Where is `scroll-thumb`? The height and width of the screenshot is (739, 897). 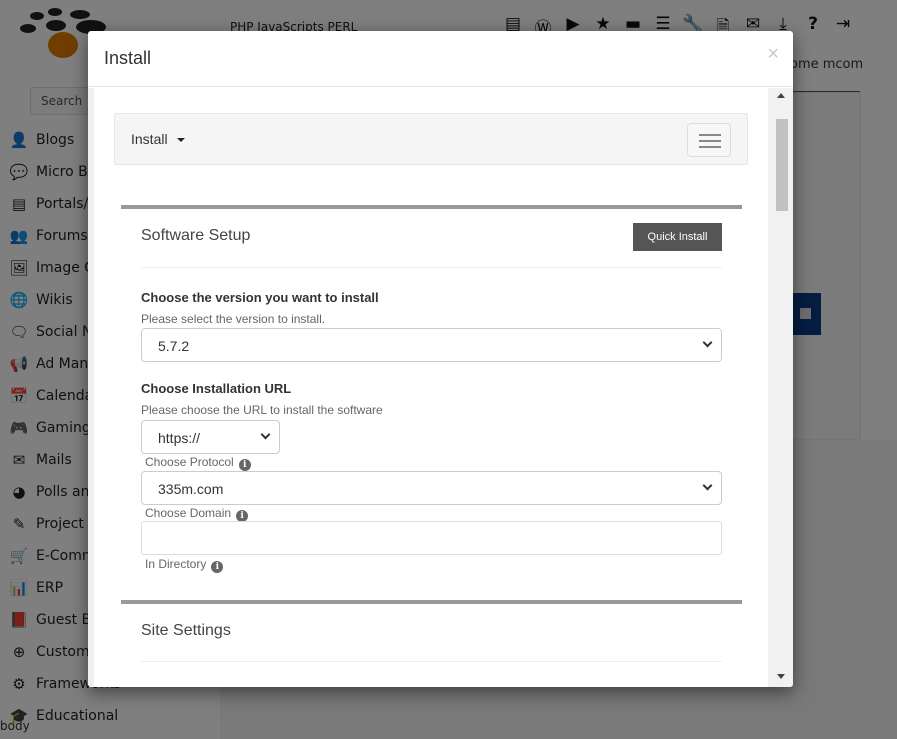 scroll-thumb is located at coordinates (782, 165).